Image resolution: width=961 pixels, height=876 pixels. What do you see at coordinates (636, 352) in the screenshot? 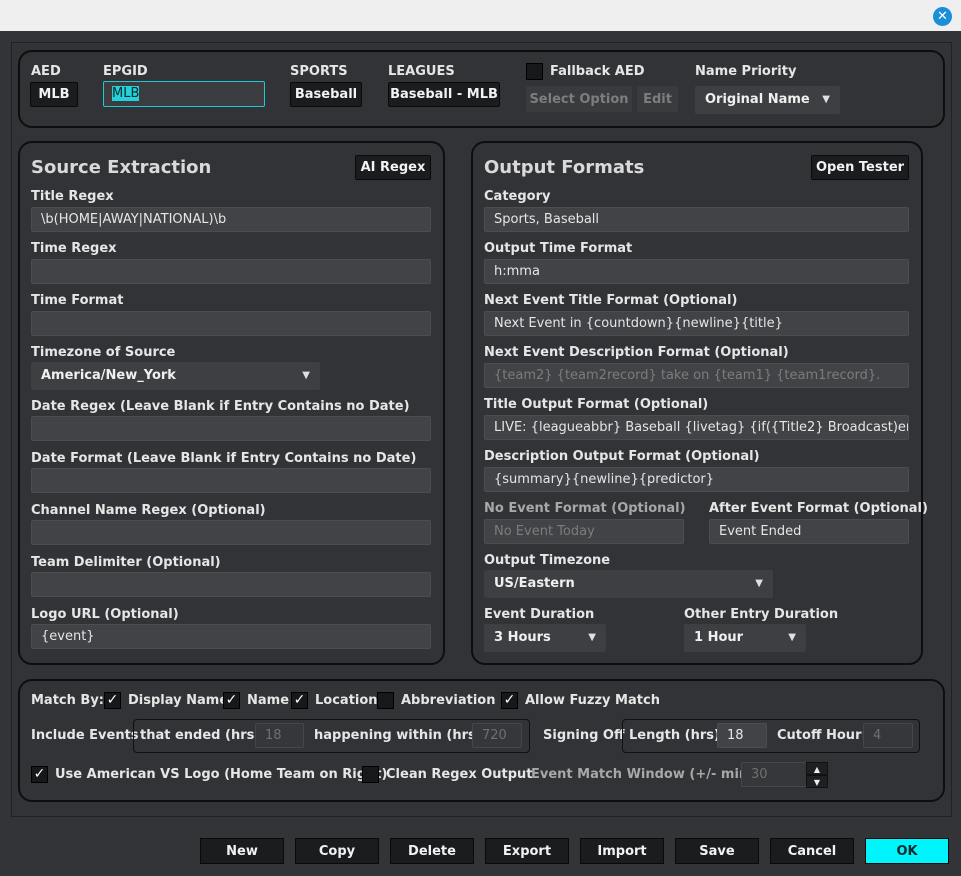
I see `next-event-desc-label: Next Event Description Format (Optional)` at bounding box center [636, 352].